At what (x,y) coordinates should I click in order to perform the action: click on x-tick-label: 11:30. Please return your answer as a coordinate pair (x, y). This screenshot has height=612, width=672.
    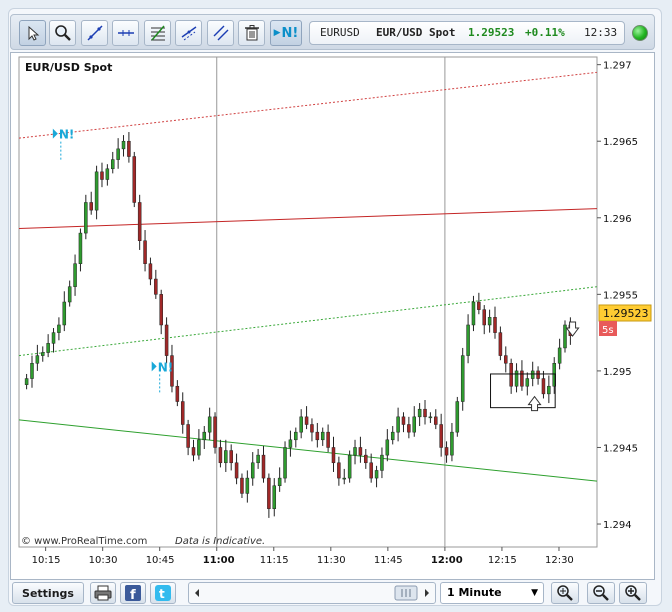
    Looking at the image, I should click on (331, 560).